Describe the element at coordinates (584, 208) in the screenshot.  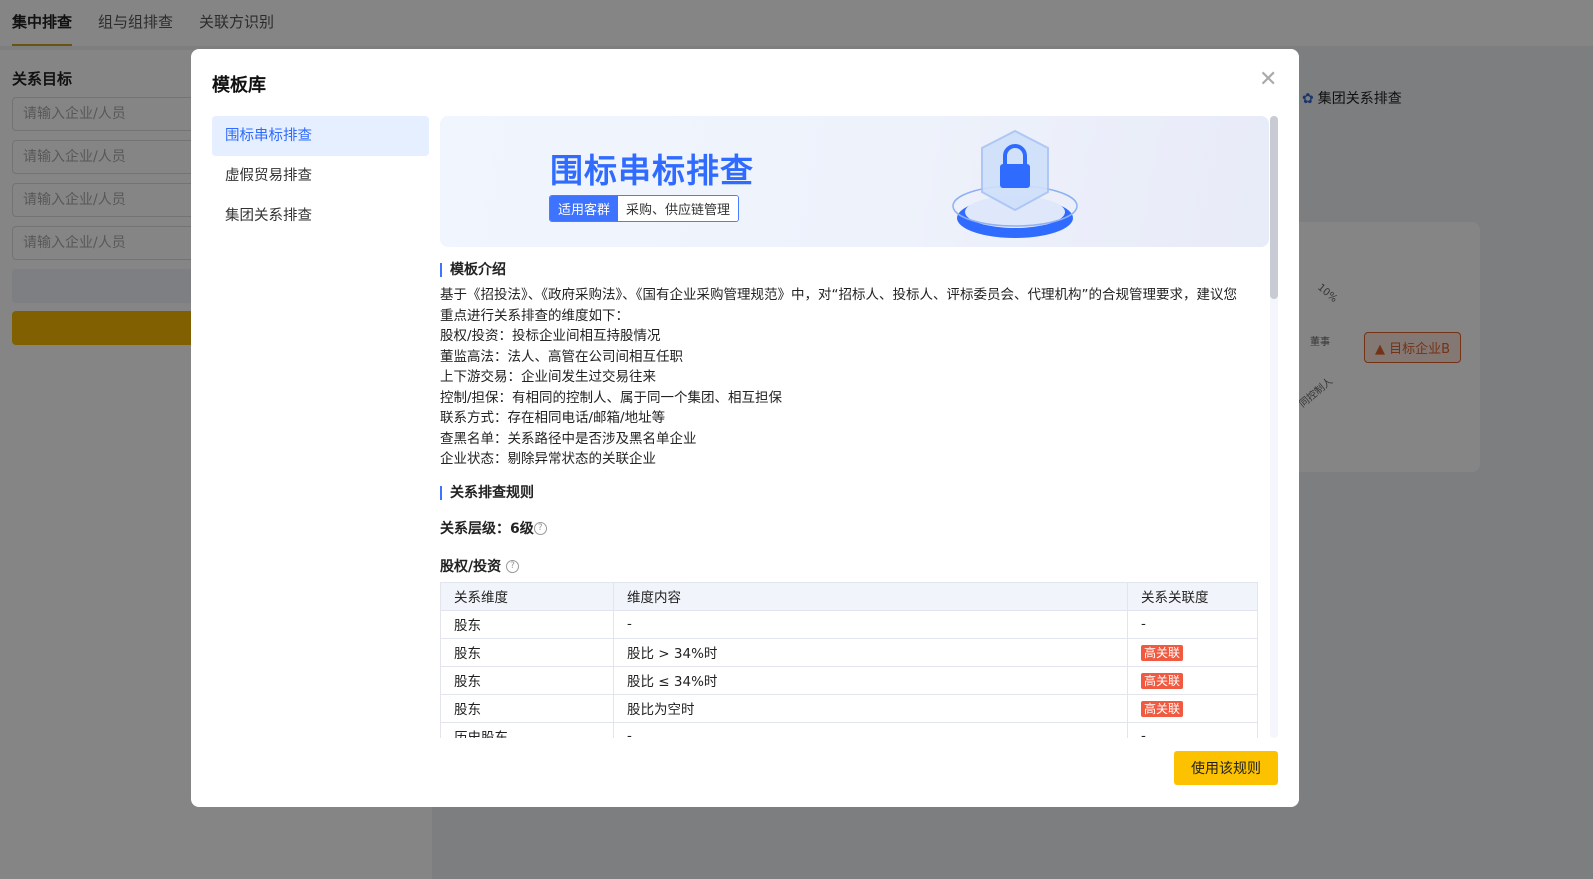
I see `tag-label: 适用客群` at that location.